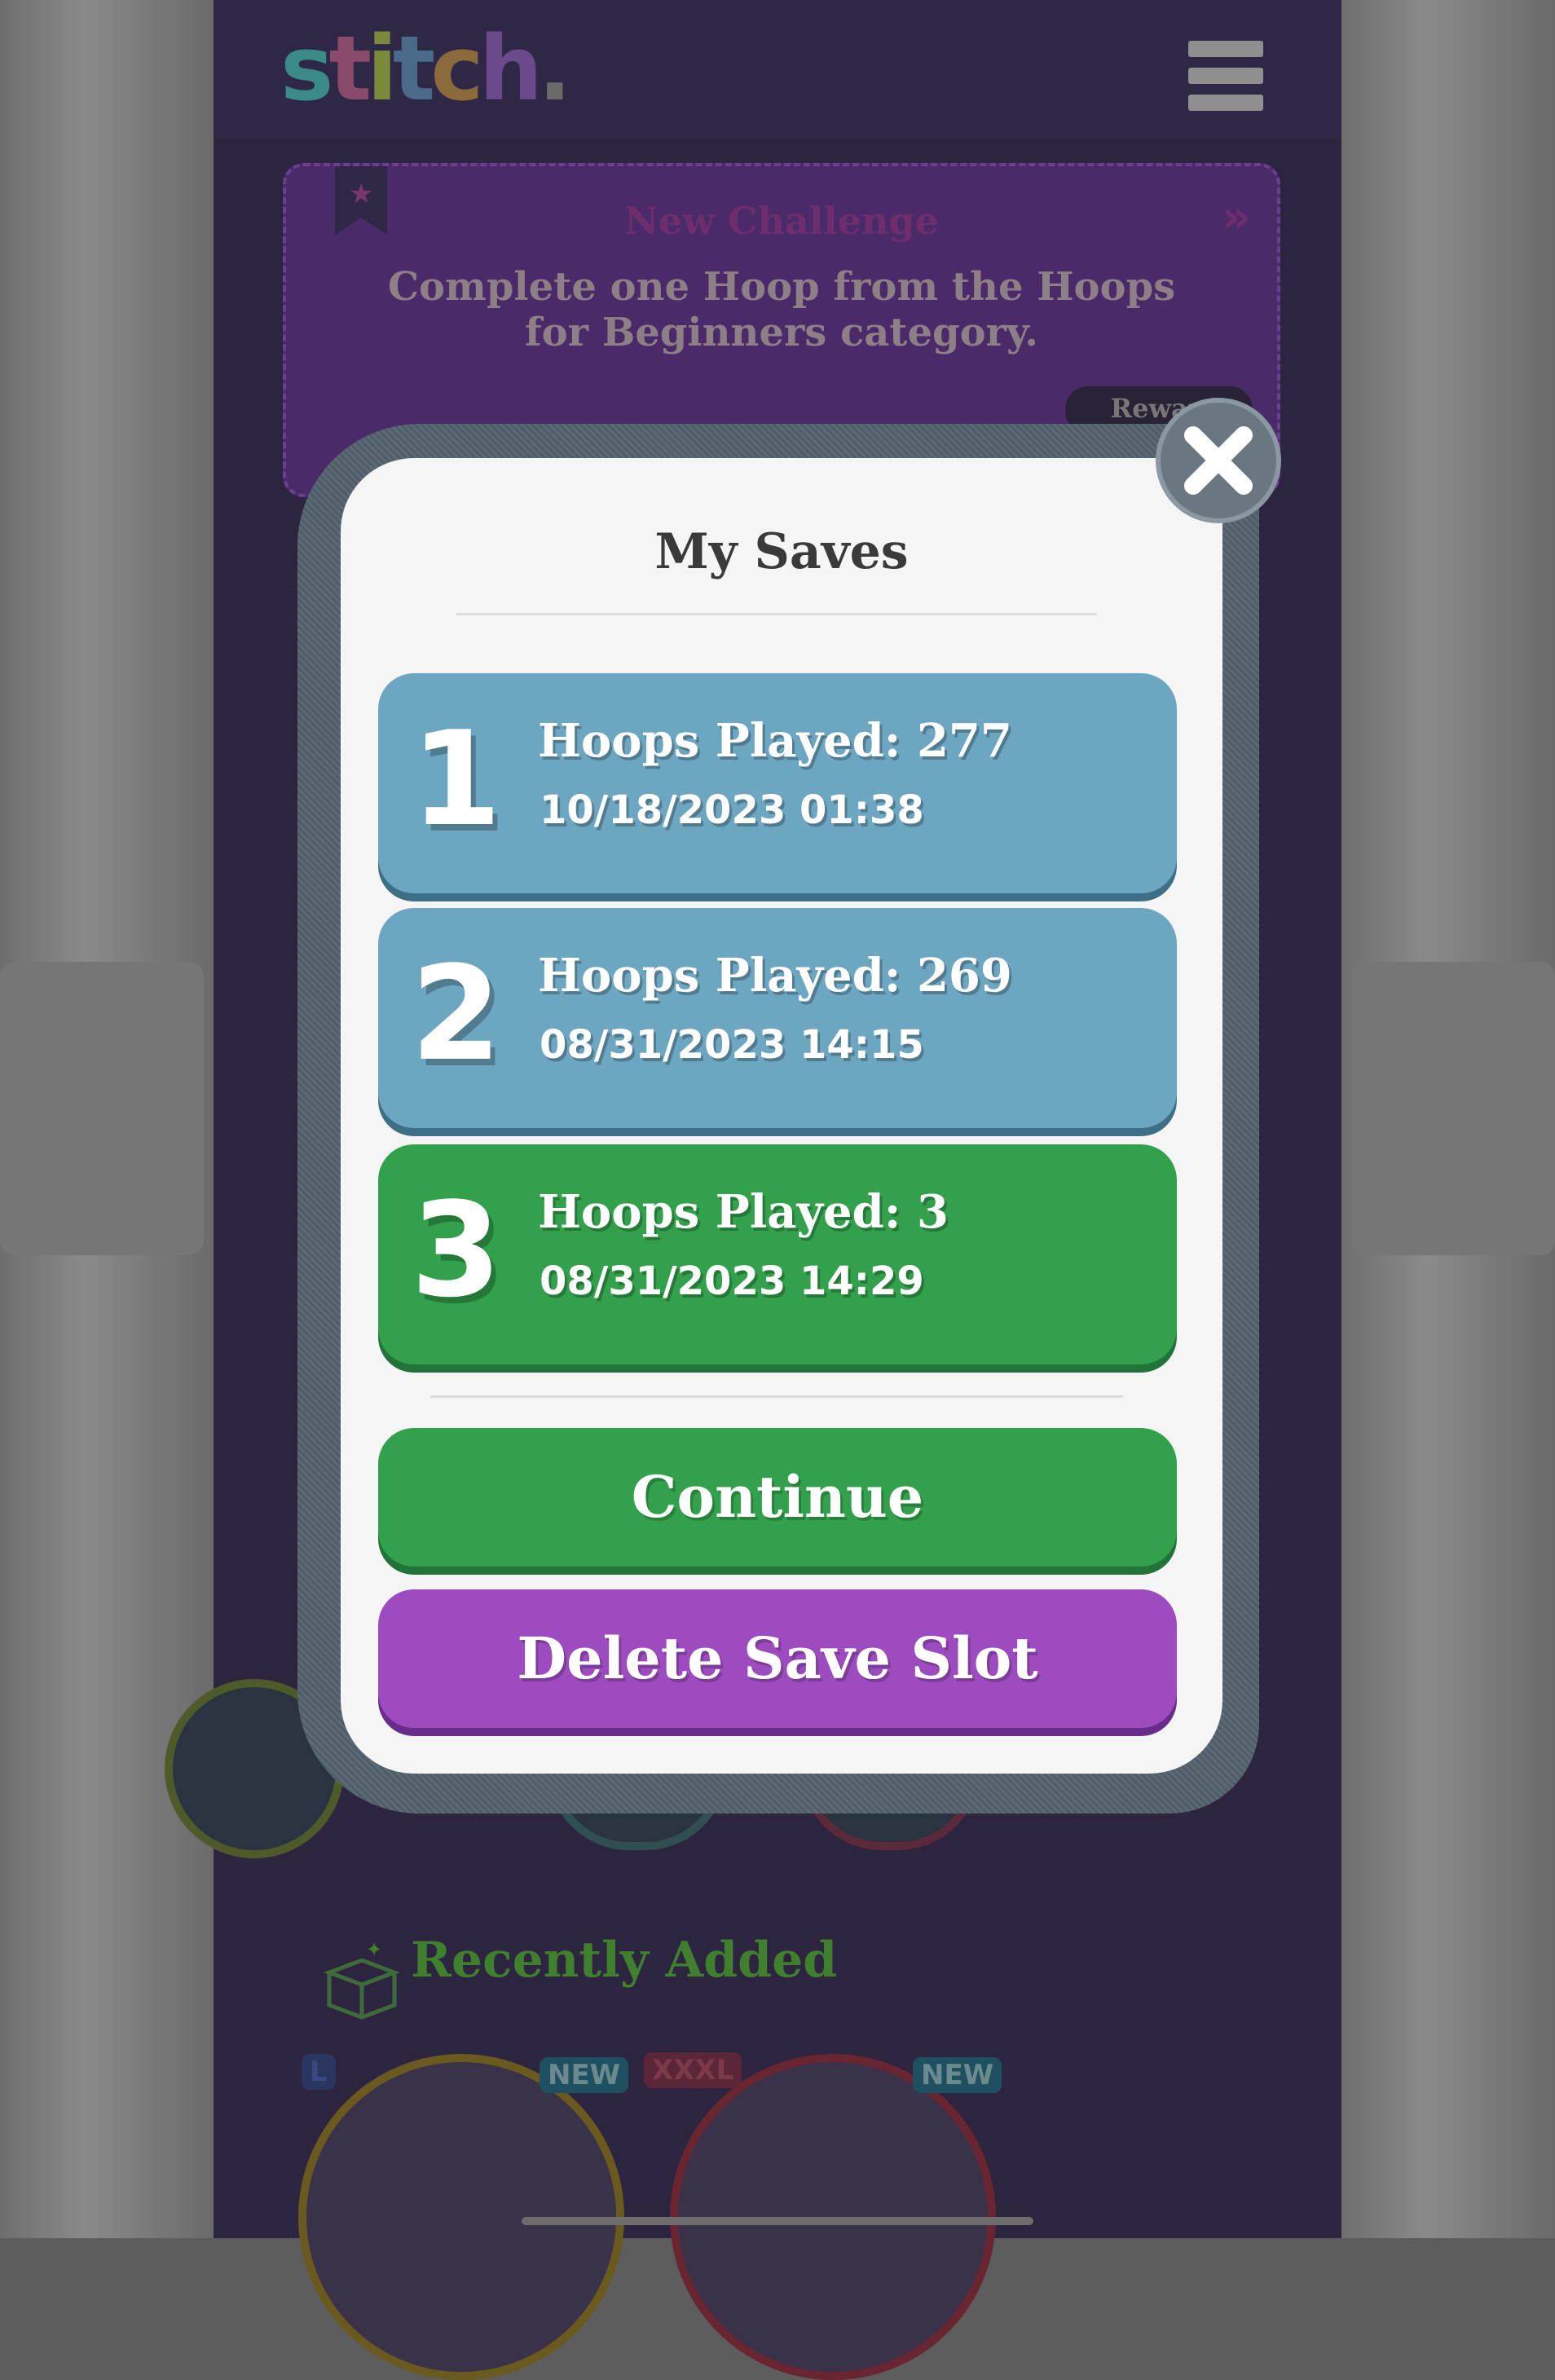 Image resolution: width=1555 pixels, height=2380 pixels. What do you see at coordinates (777, 1018) in the screenshot?
I see `save-slot-2: 2 Hoops Played: 269 08/31/2023 14:15` at bounding box center [777, 1018].